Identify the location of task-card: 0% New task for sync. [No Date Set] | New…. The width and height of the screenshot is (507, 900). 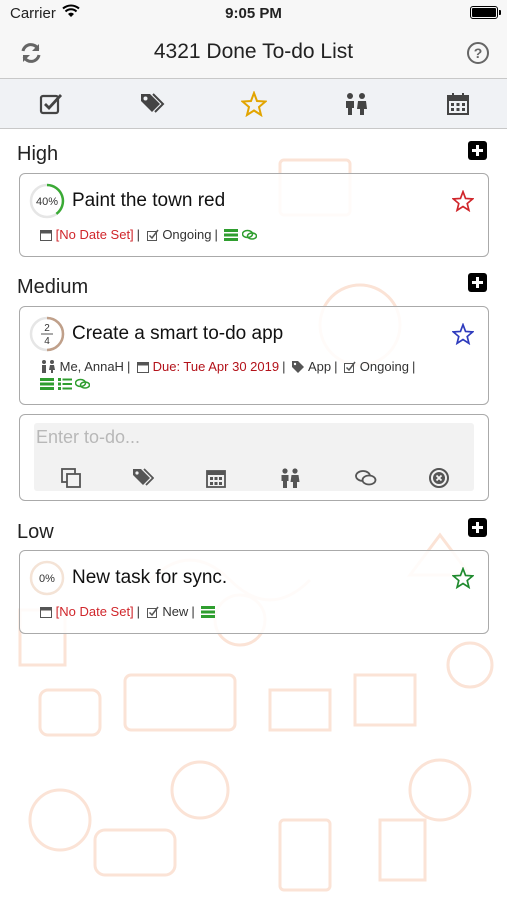
(254, 592).